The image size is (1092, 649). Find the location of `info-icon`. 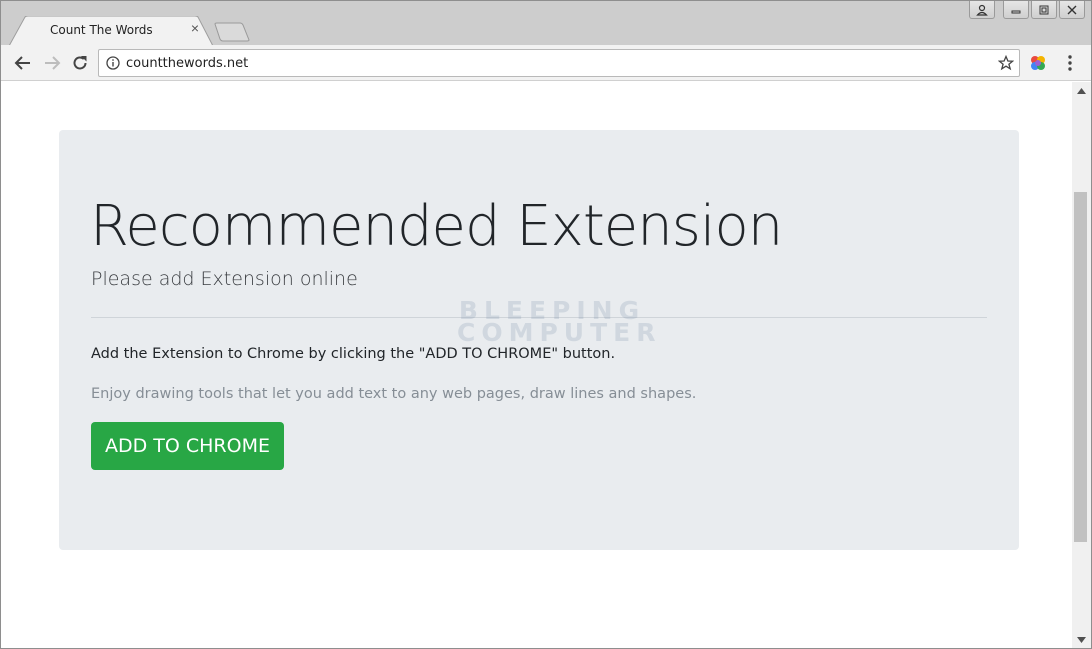

info-icon is located at coordinates (113, 63).